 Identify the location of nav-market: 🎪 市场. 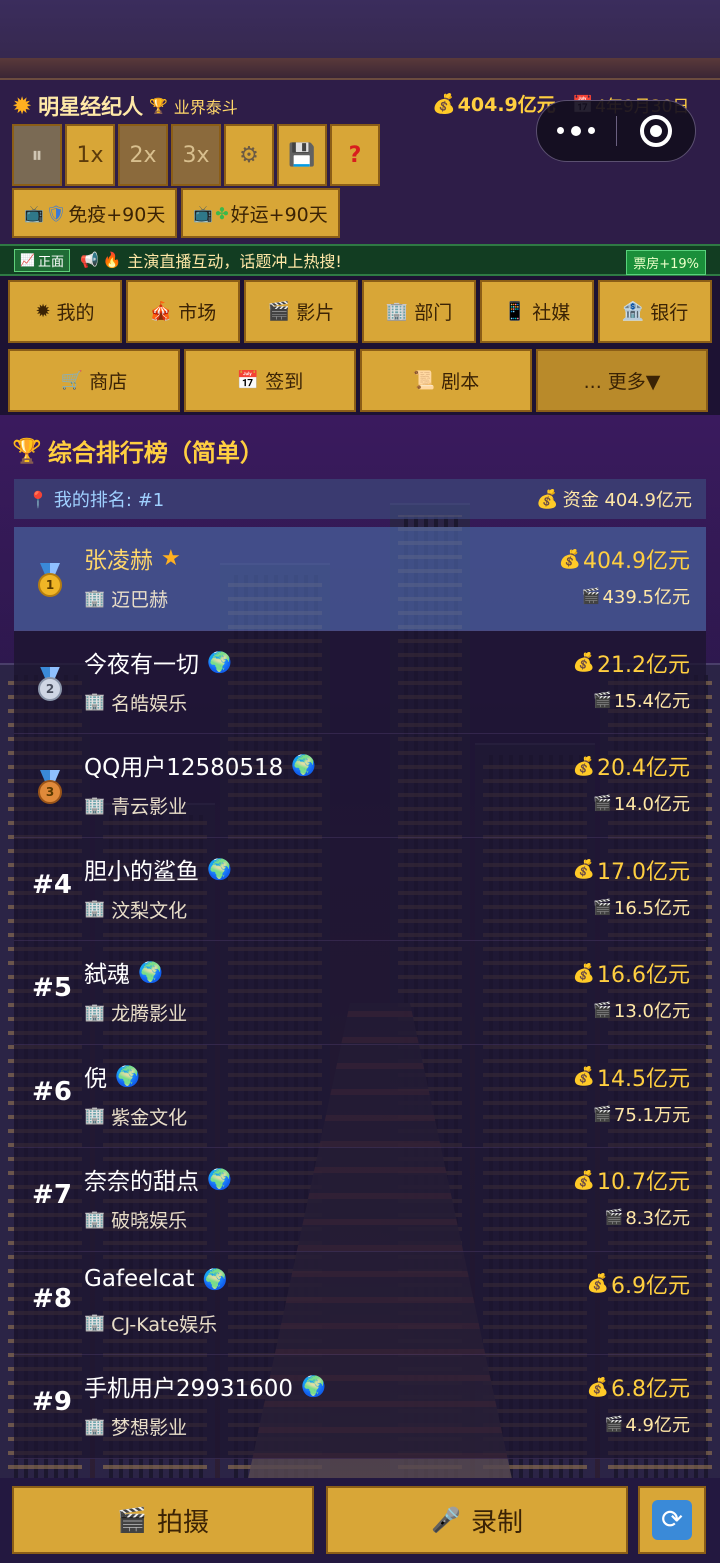
(183, 311).